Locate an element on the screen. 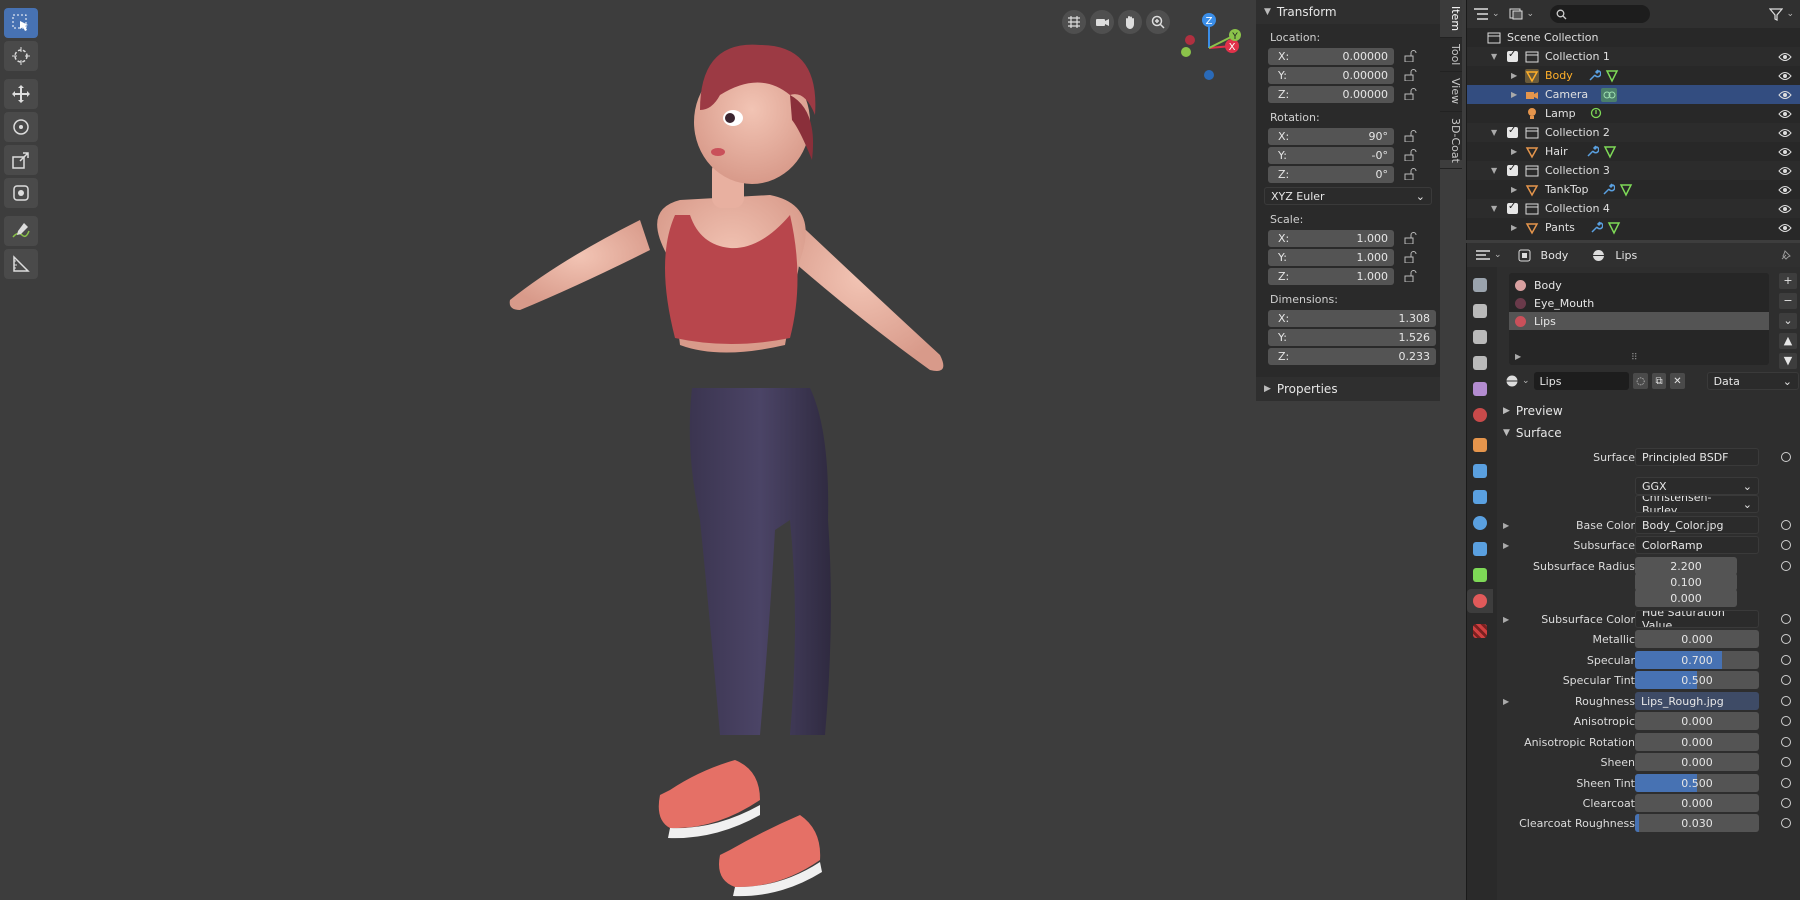  dimensions-z-field: Z: 0.233 is located at coordinates (1352, 356).